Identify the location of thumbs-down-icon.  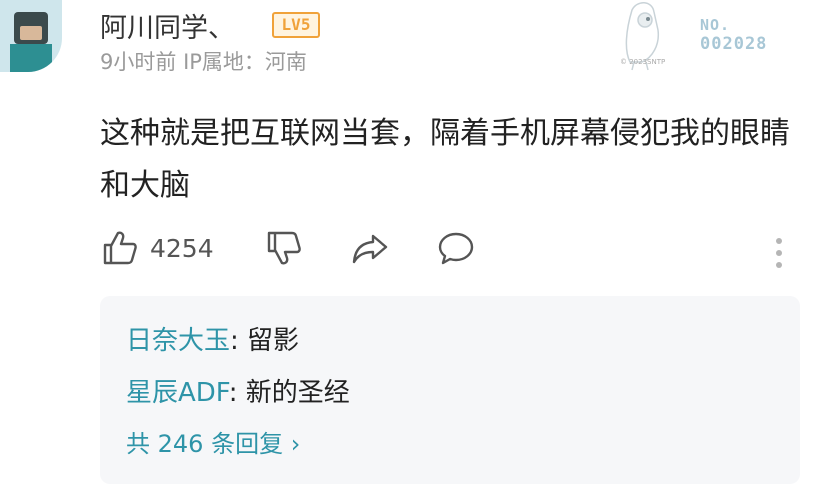
(284, 248).